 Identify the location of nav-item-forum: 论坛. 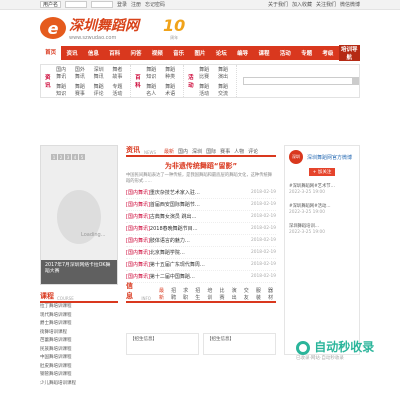
(221, 53).